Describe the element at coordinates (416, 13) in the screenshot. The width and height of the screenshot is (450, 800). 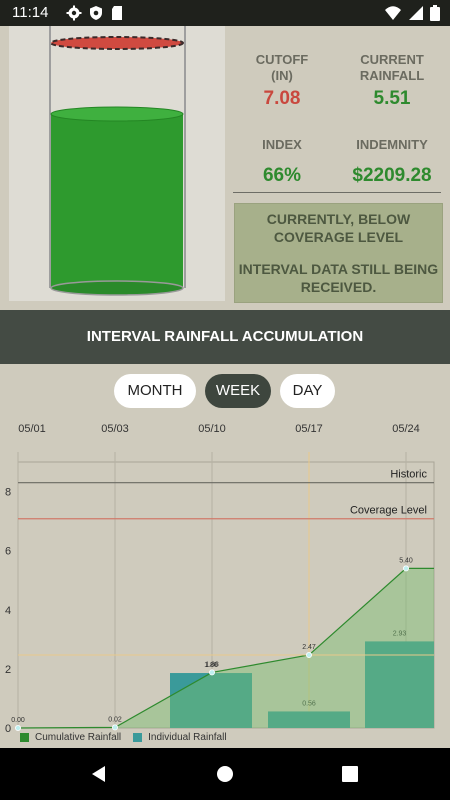
I see `signal-icon` at that location.